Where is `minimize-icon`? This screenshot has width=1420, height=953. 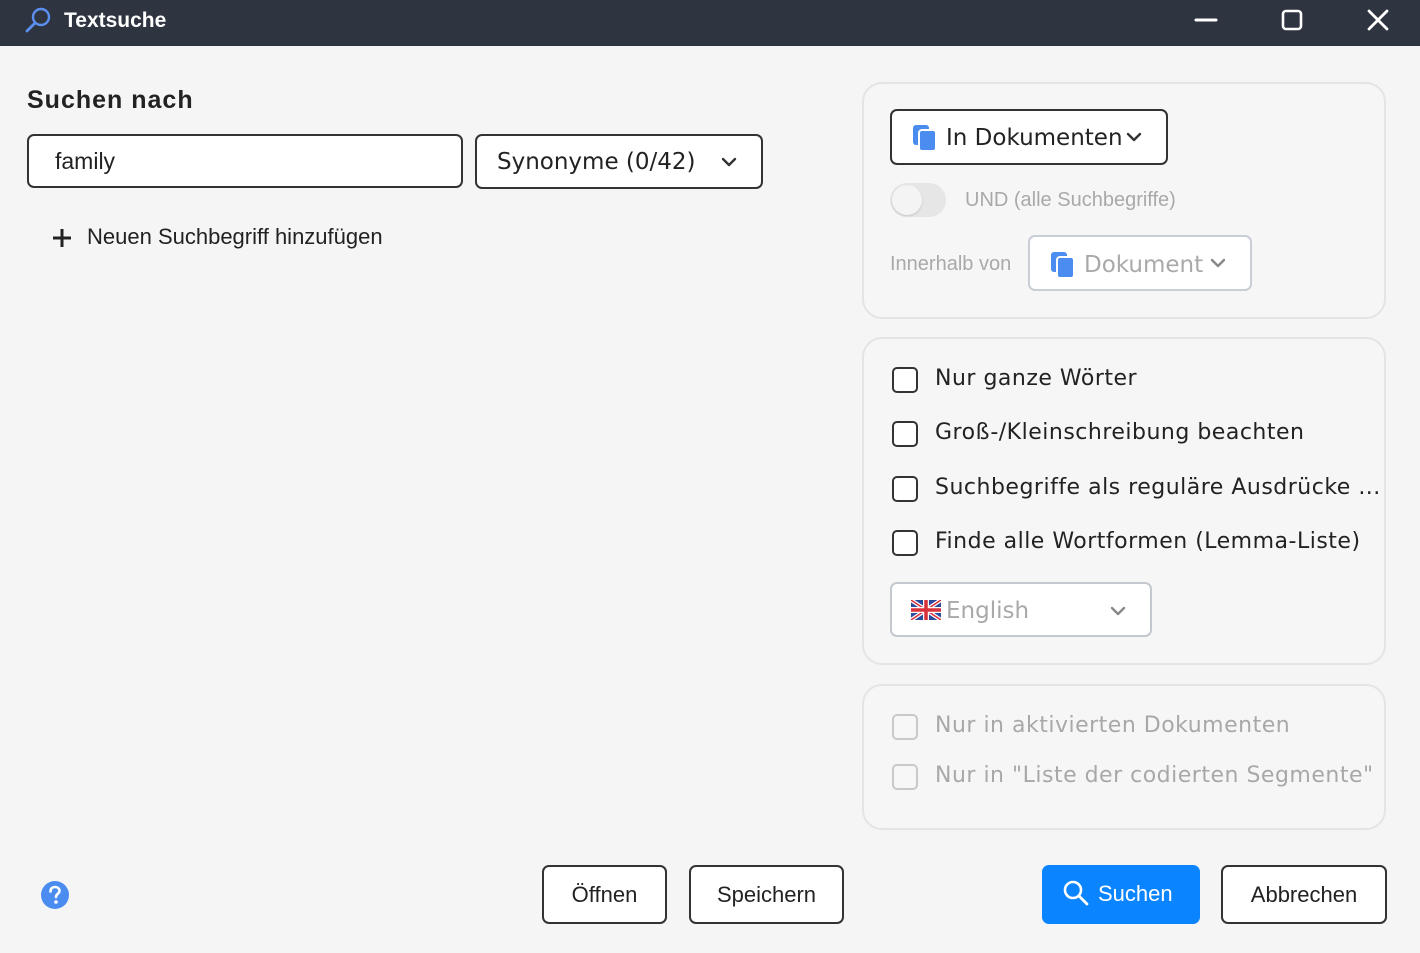
minimize-icon is located at coordinates (1206, 20).